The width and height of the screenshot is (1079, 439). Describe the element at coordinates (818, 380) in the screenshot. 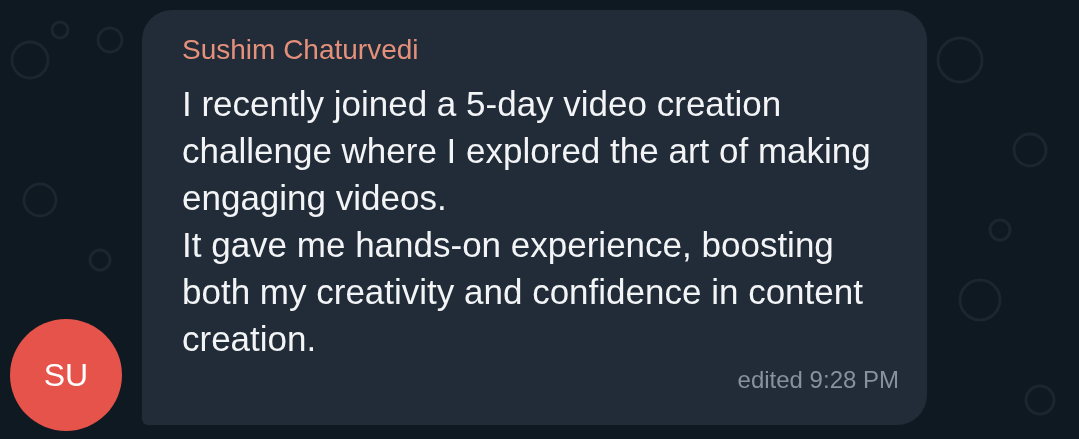

I see `message-time: edited 9:28 PM` at that location.